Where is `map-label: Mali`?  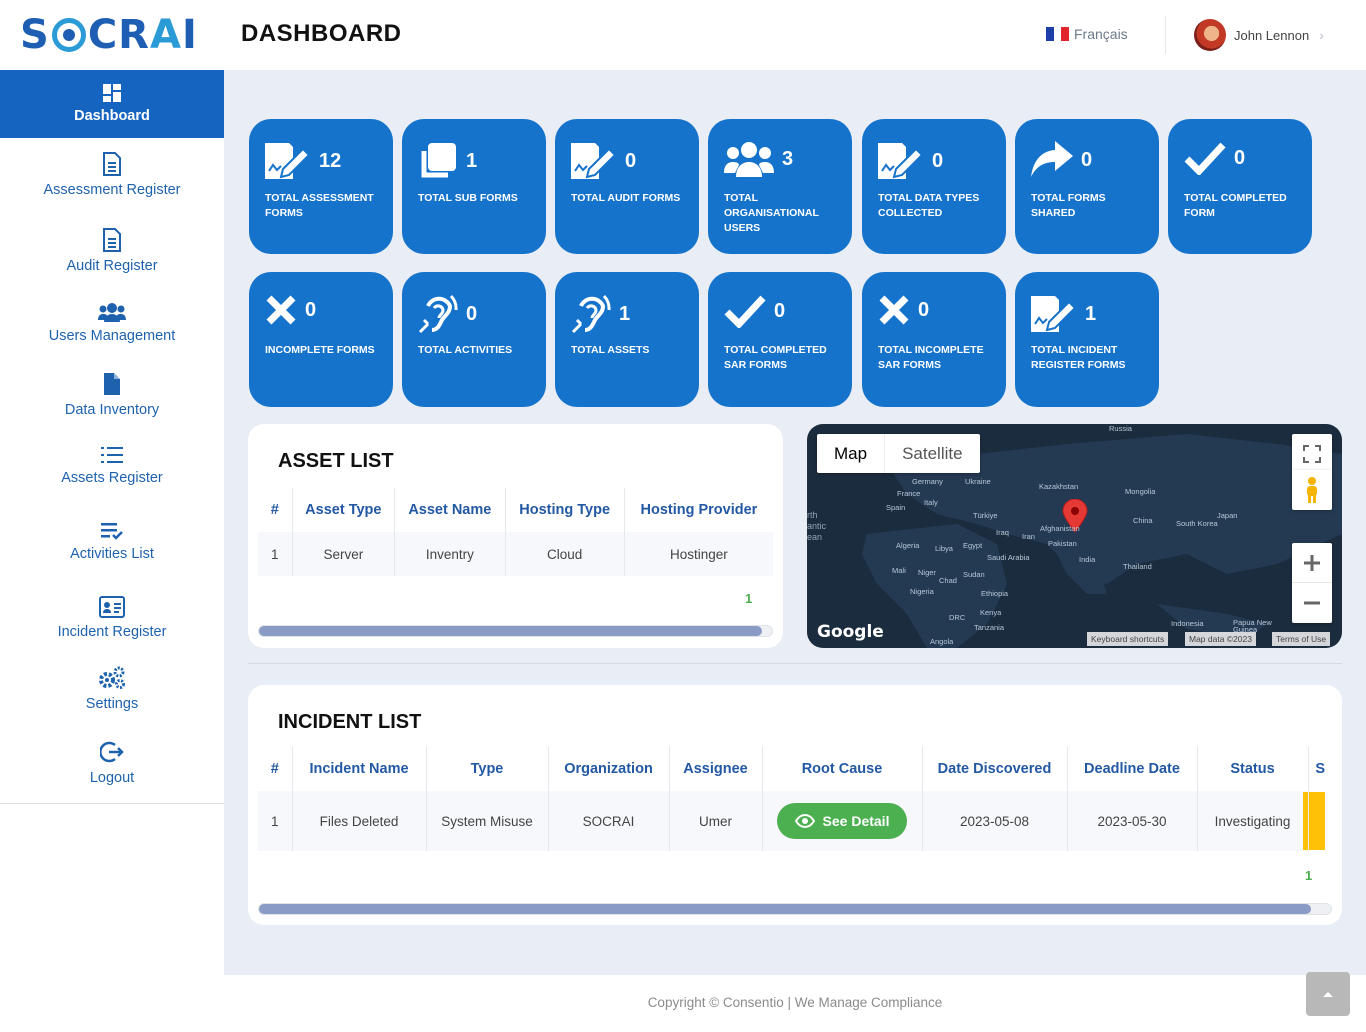 map-label: Mali is located at coordinates (899, 570).